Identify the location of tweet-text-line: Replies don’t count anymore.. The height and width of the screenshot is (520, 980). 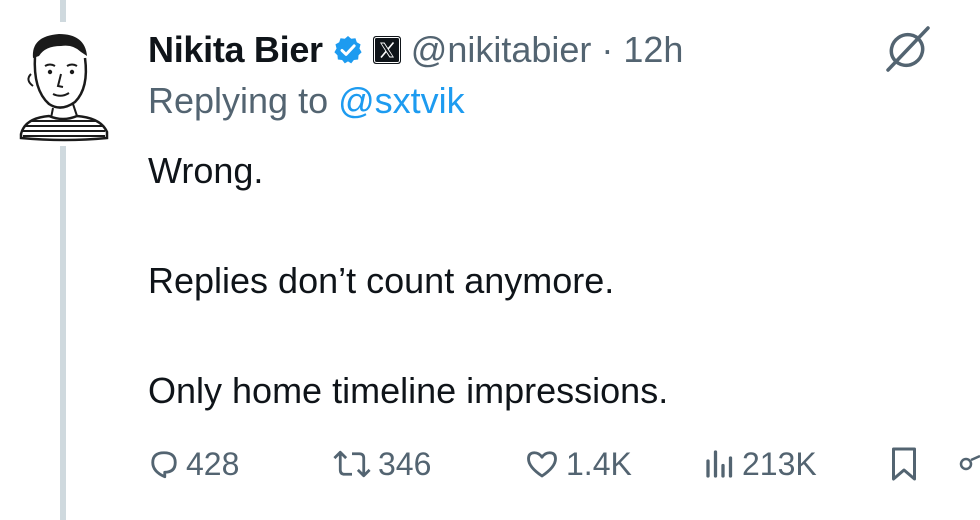
(381, 280).